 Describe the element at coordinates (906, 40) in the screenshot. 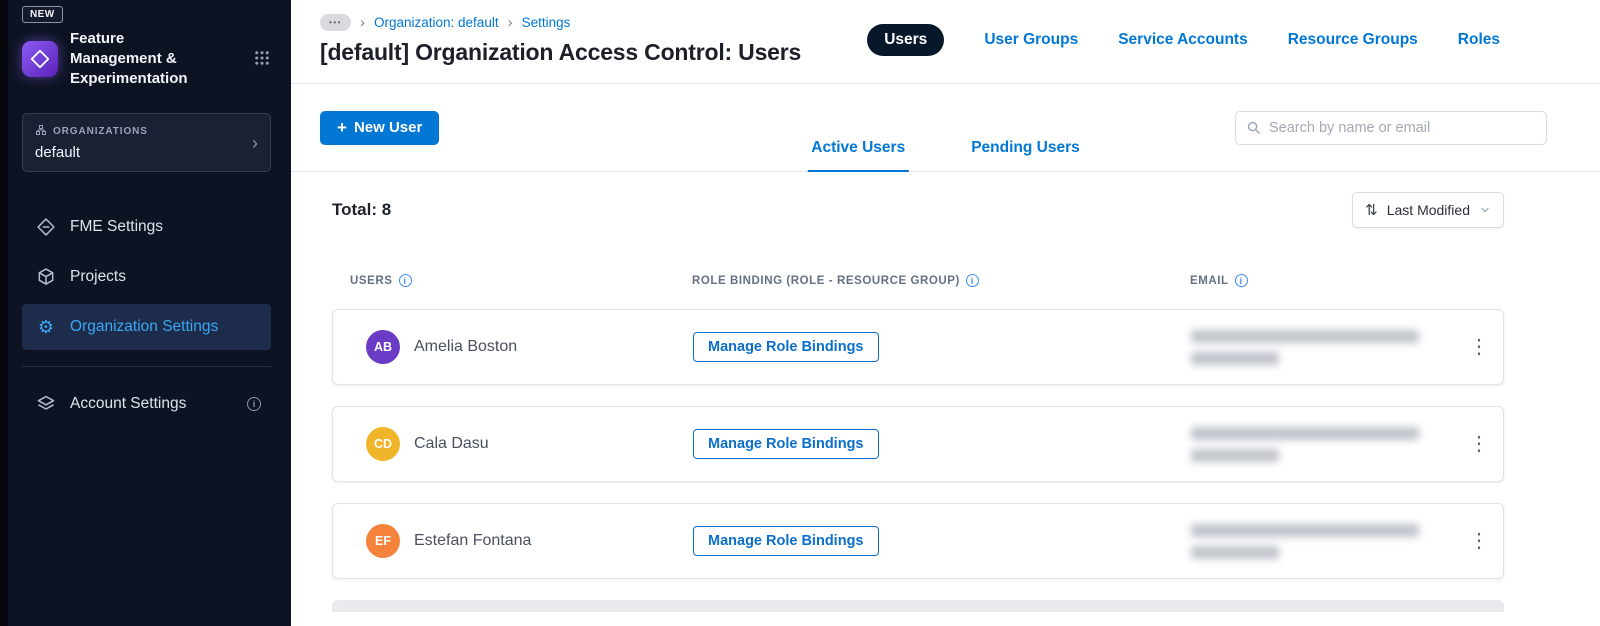

I see `tab-users: Users` at that location.